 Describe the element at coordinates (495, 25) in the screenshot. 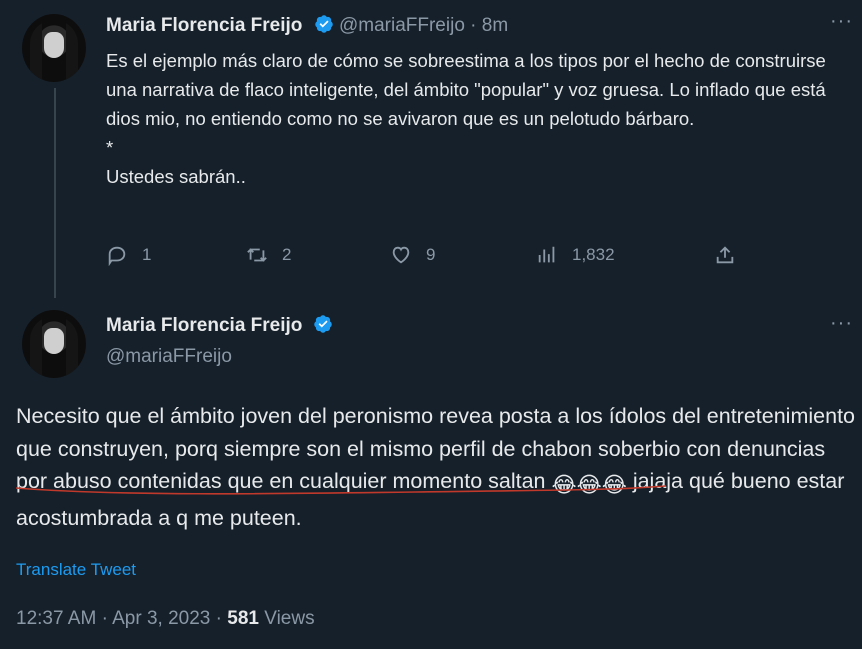

I see `tweet-time: 8m` at that location.